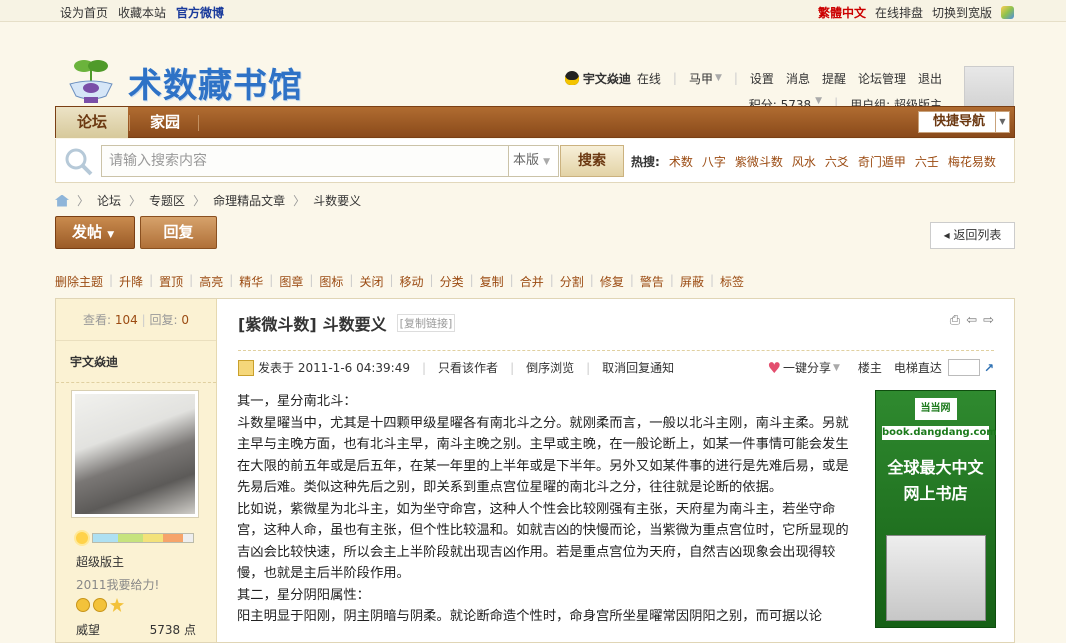 This screenshot has width=1066, height=643. I want to click on reverse-order-link: 倒序浏览, so click(550, 367).